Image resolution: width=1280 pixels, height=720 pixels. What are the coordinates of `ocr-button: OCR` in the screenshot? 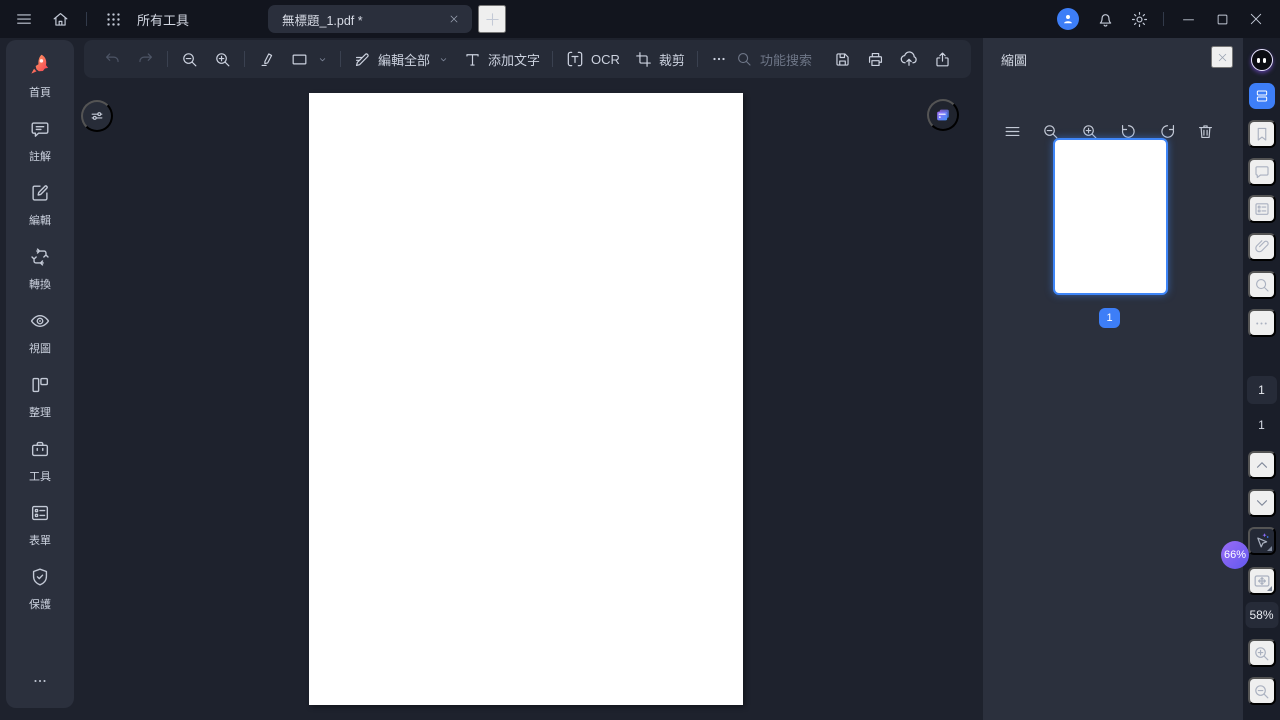 It's located at (592, 59).